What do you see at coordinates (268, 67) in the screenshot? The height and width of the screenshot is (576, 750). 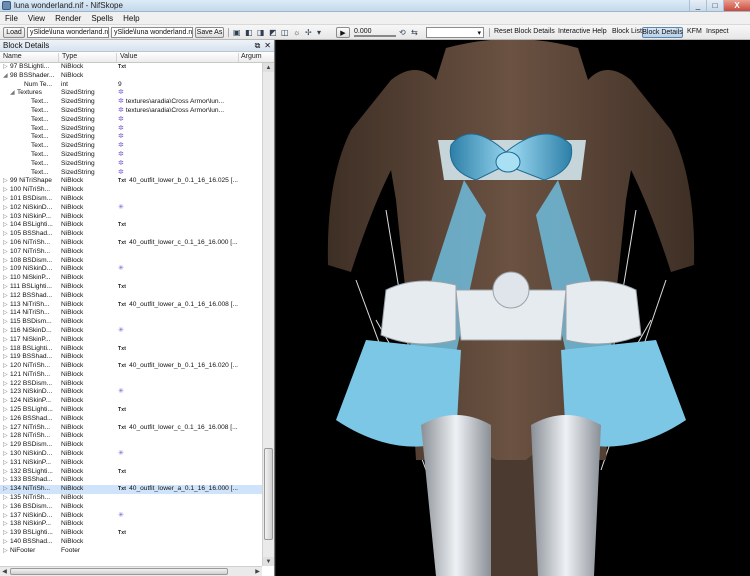 I see `scroll-up-icon: ▲` at bounding box center [268, 67].